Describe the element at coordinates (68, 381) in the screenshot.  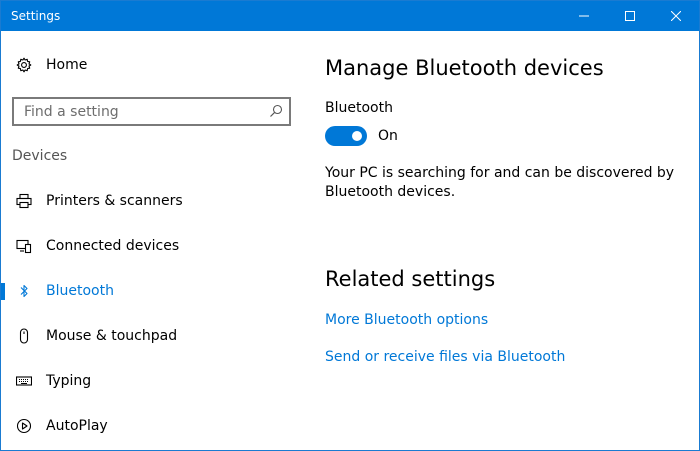
I see `sidebar-item-label: Typing` at that location.